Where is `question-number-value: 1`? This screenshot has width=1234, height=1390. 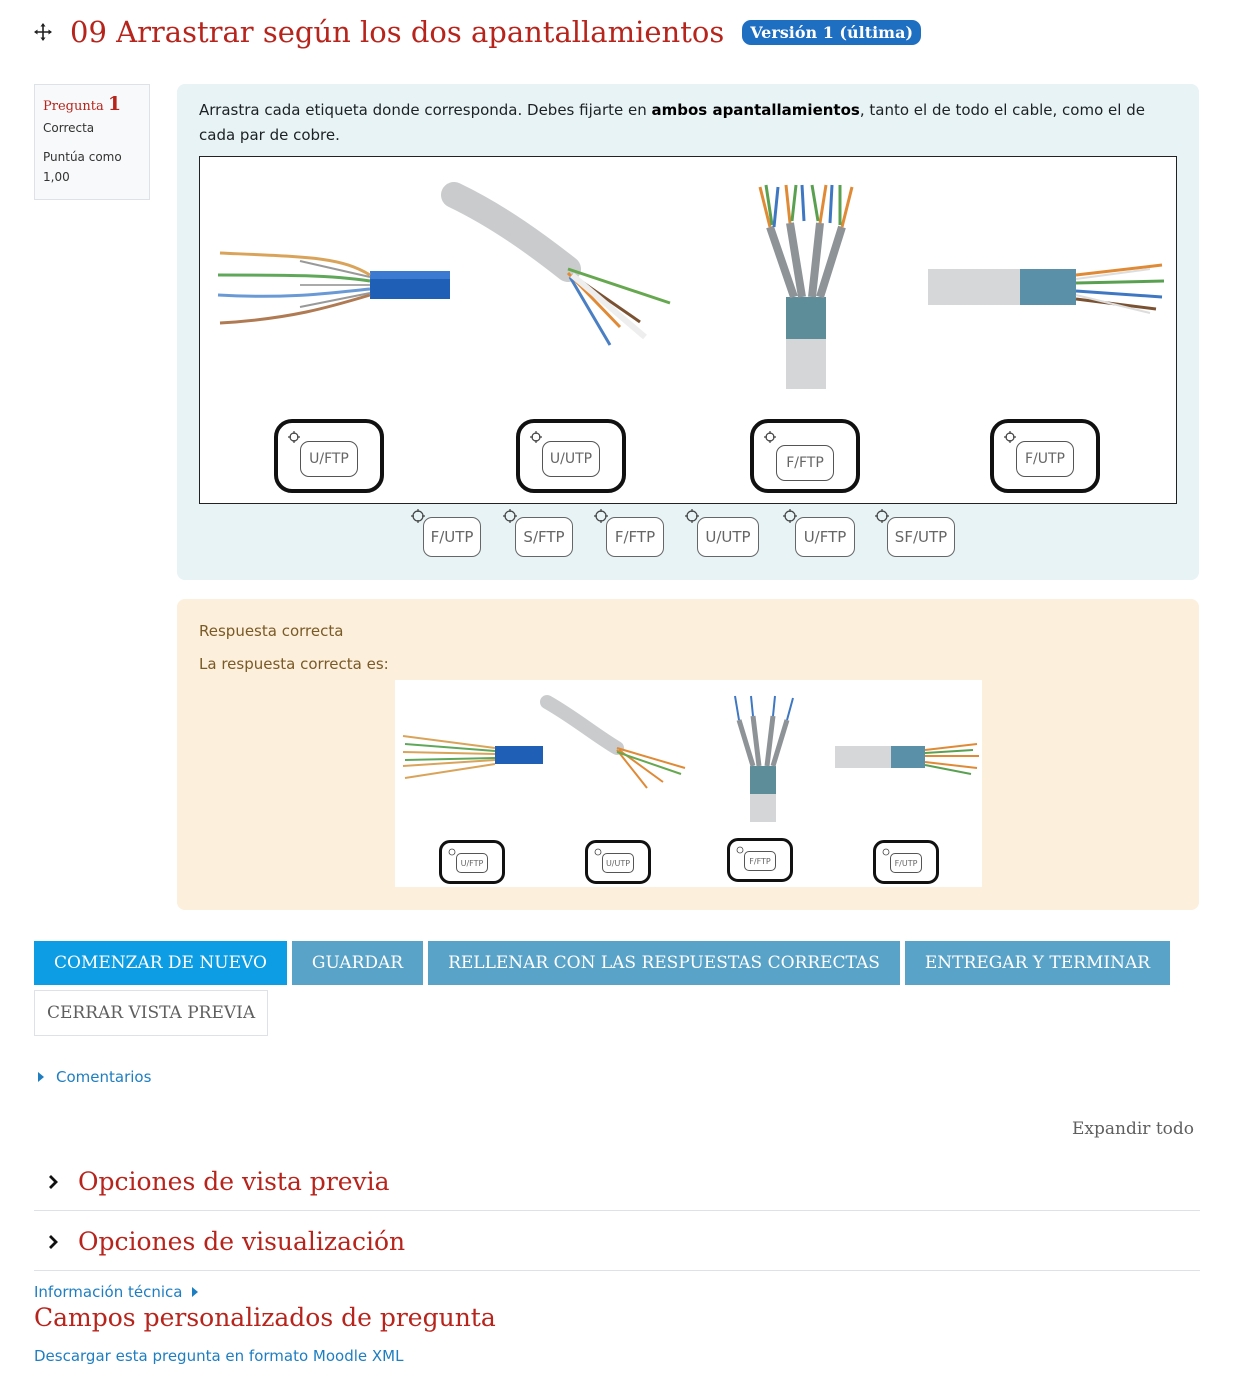 question-number-value: 1 is located at coordinates (114, 104).